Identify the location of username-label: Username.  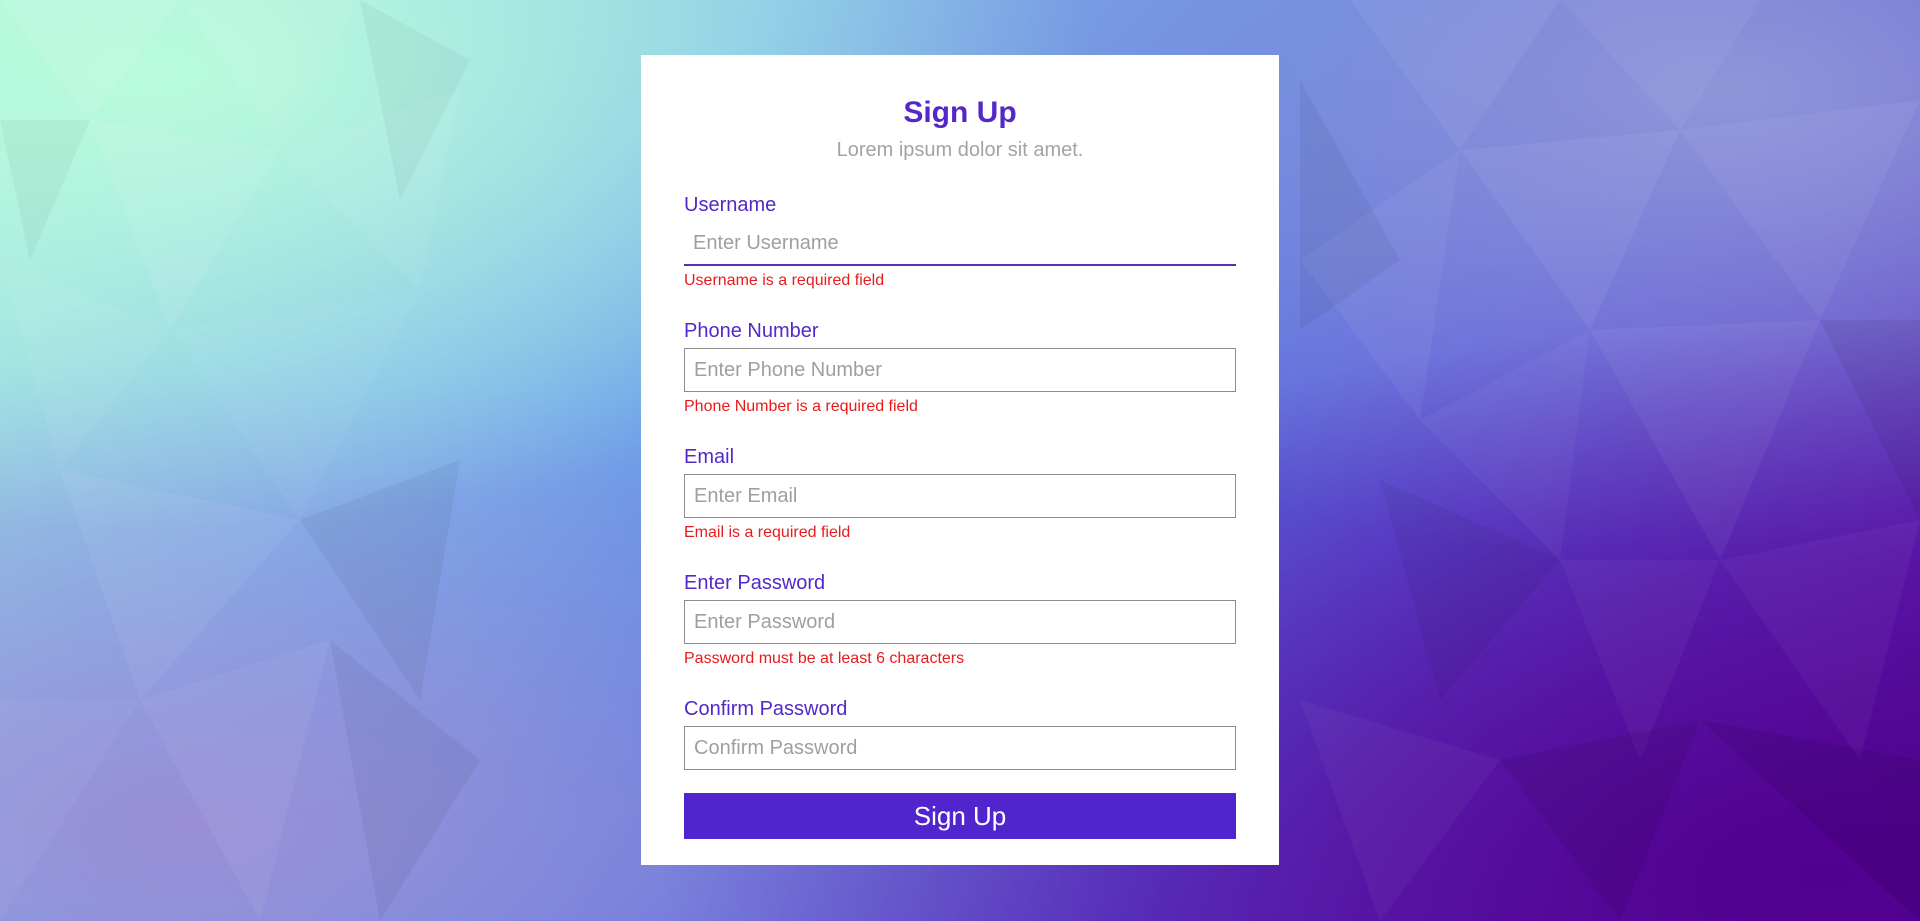
(730, 205).